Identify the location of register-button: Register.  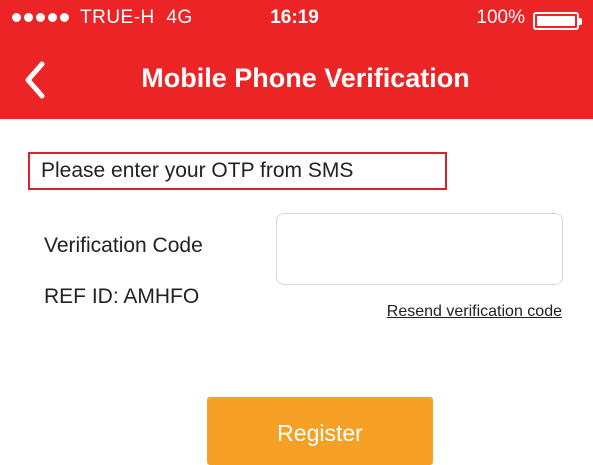
(320, 431).